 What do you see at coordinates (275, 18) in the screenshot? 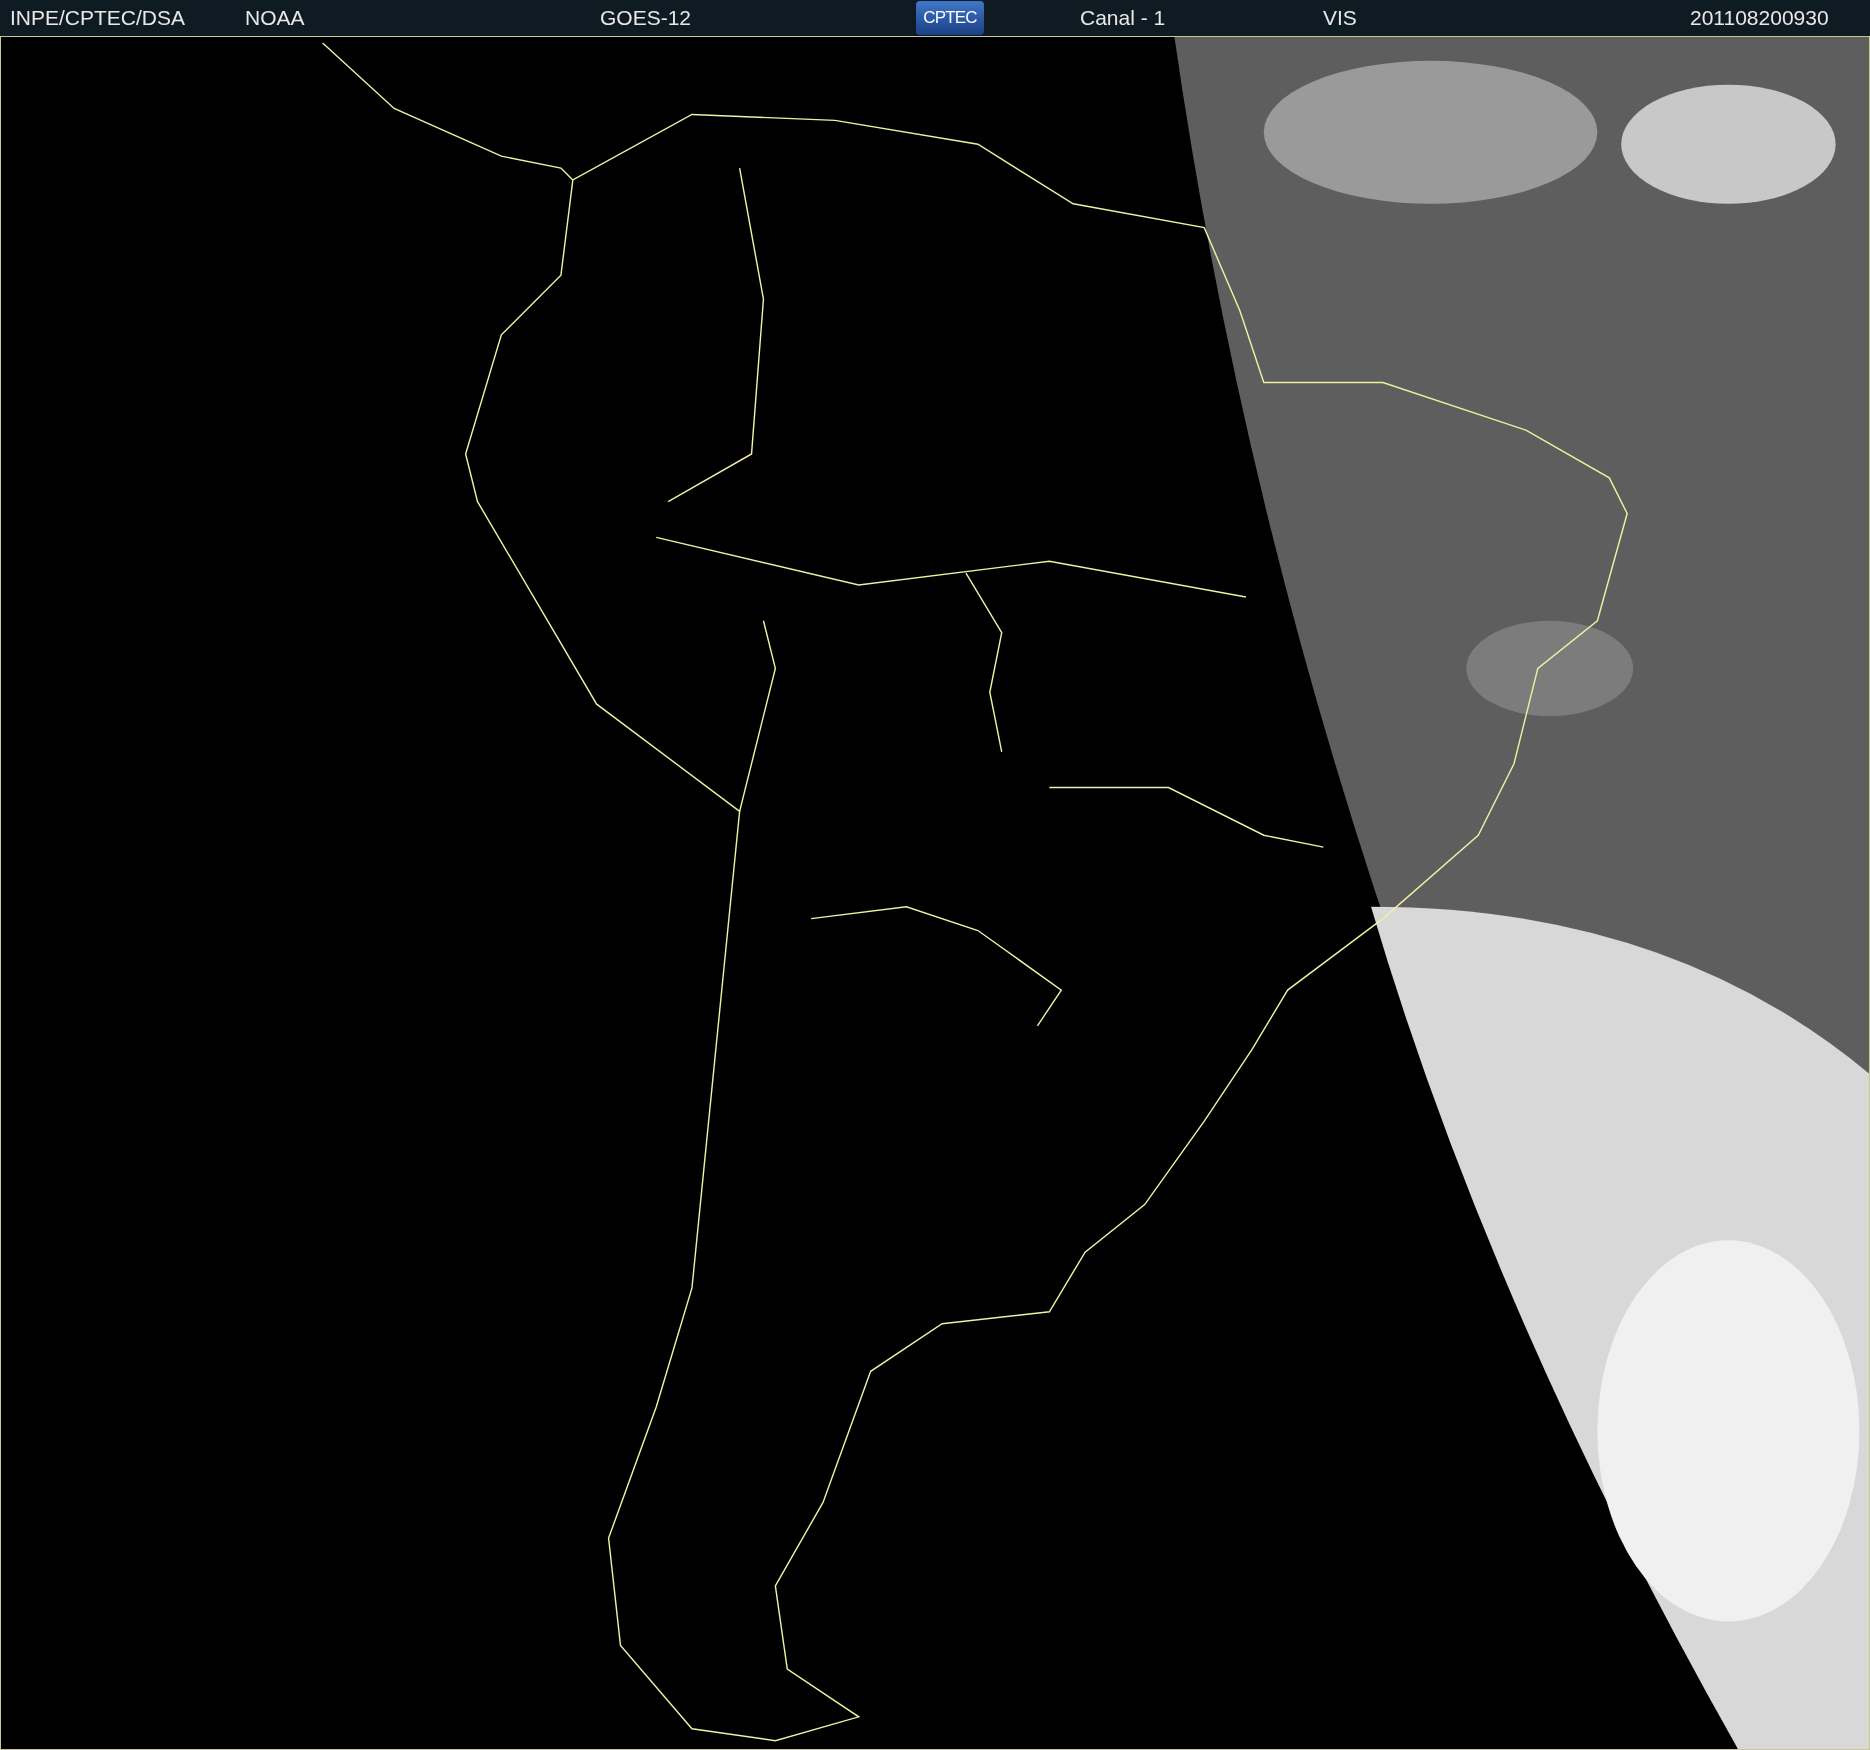
I see `agency-label: NOAA` at bounding box center [275, 18].